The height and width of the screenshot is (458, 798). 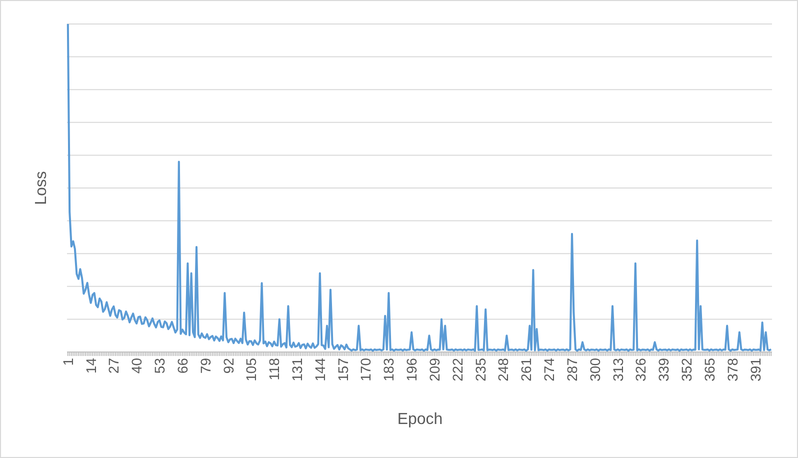 I want to click on tick-label: 79, so click(x=205, y=366).